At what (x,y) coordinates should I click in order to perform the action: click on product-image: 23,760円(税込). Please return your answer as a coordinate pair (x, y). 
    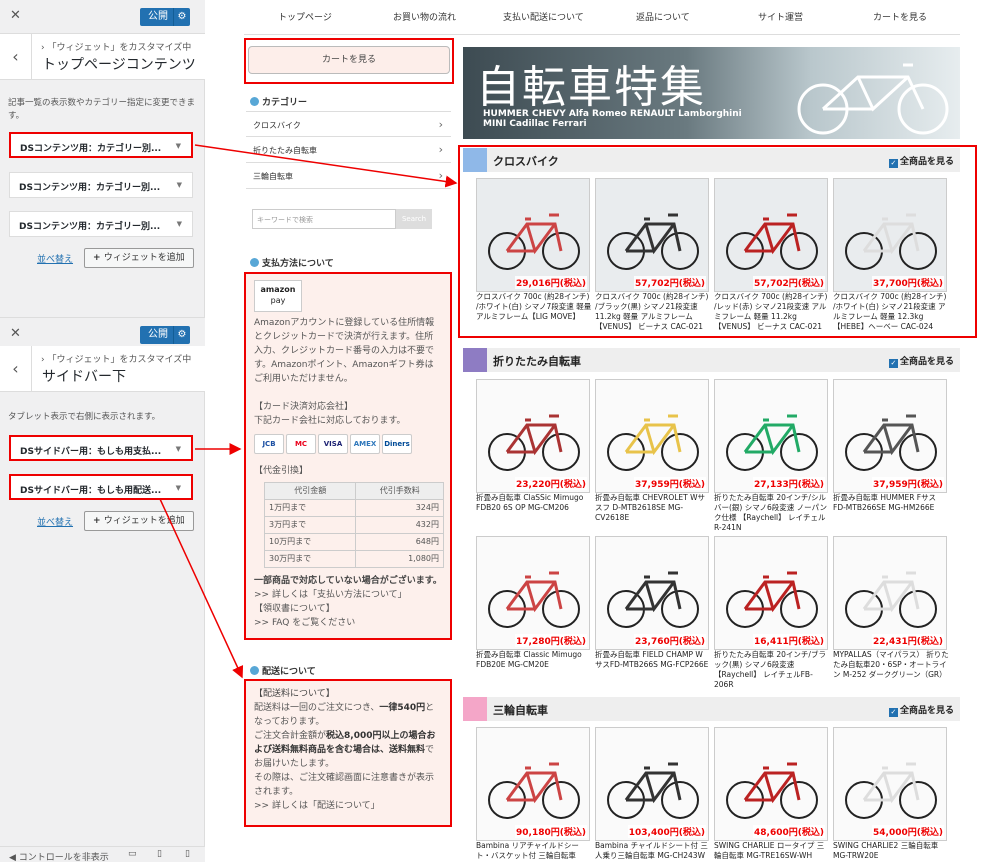
    Looking at the image, I should click on (652, 593).